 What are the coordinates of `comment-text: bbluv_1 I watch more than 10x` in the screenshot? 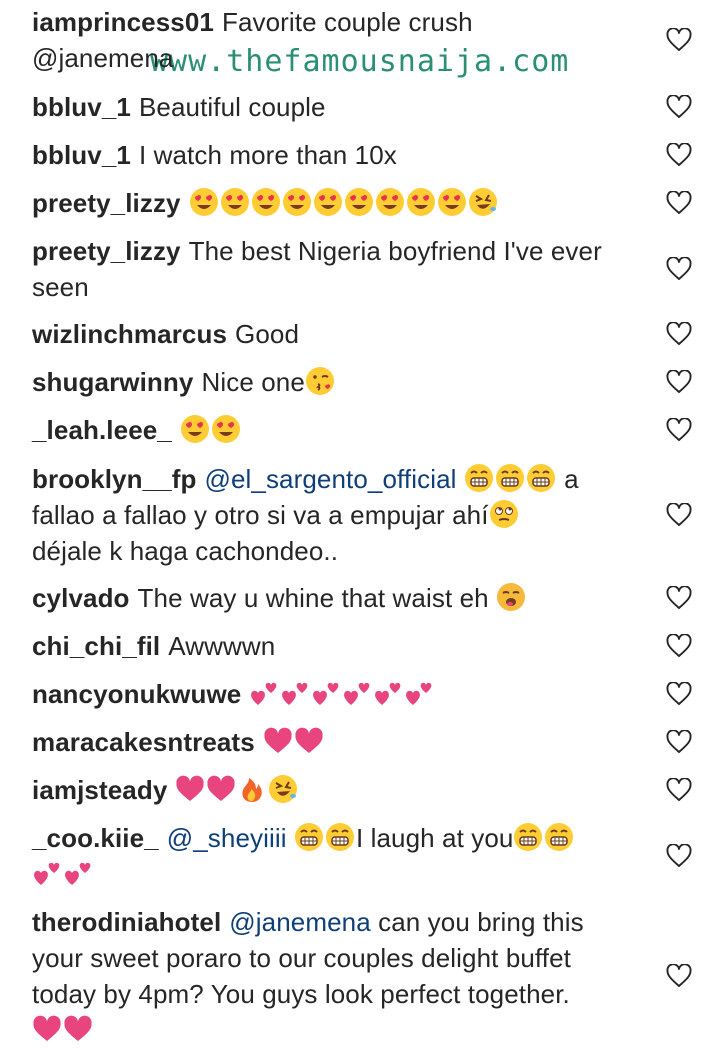 It's located at (336, 155).